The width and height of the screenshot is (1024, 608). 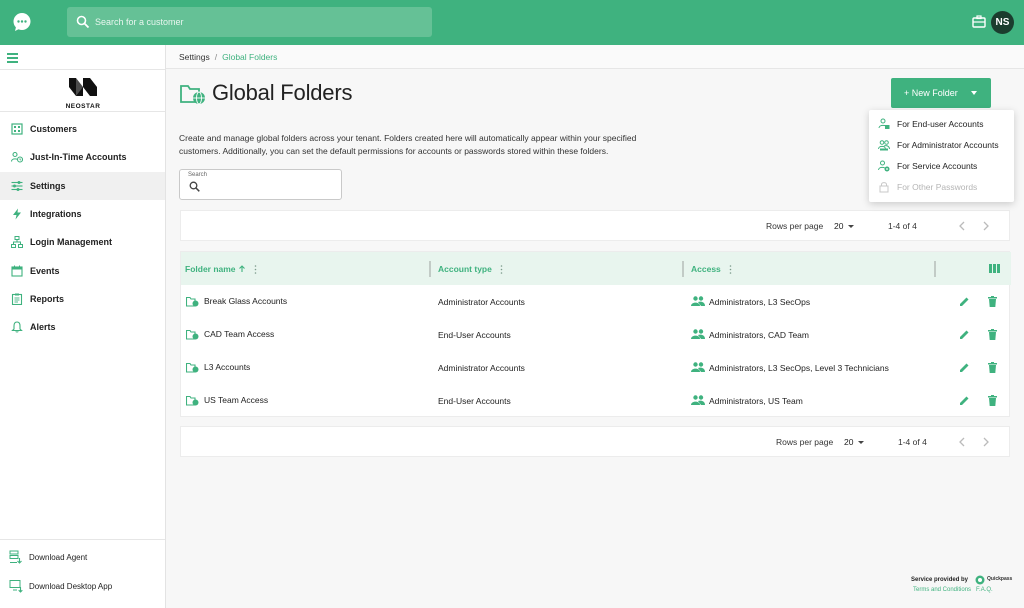 What do you see at coordinates (470, 269) in the screenshot?
I see `column-header-account-type: Account type` at bounding box center [470, 269].